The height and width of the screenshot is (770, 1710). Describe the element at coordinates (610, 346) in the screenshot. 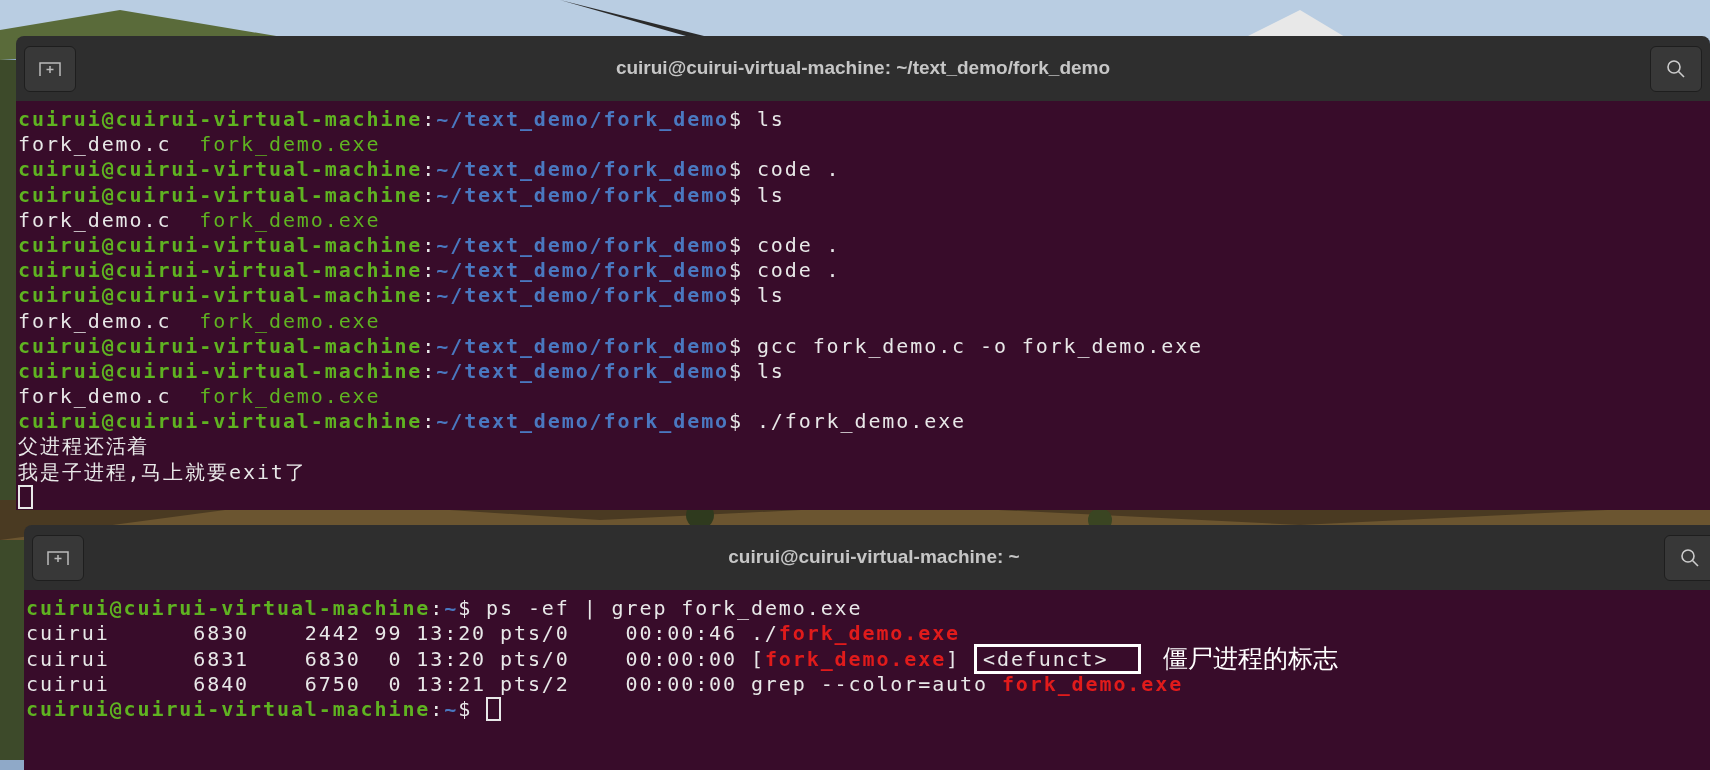

I see `terminal-line: cuirui@cuirui-virtual-machine:~/text_demo/fork_demo$ gcc fork_demo.c -o fork_demo.exe` at that location.